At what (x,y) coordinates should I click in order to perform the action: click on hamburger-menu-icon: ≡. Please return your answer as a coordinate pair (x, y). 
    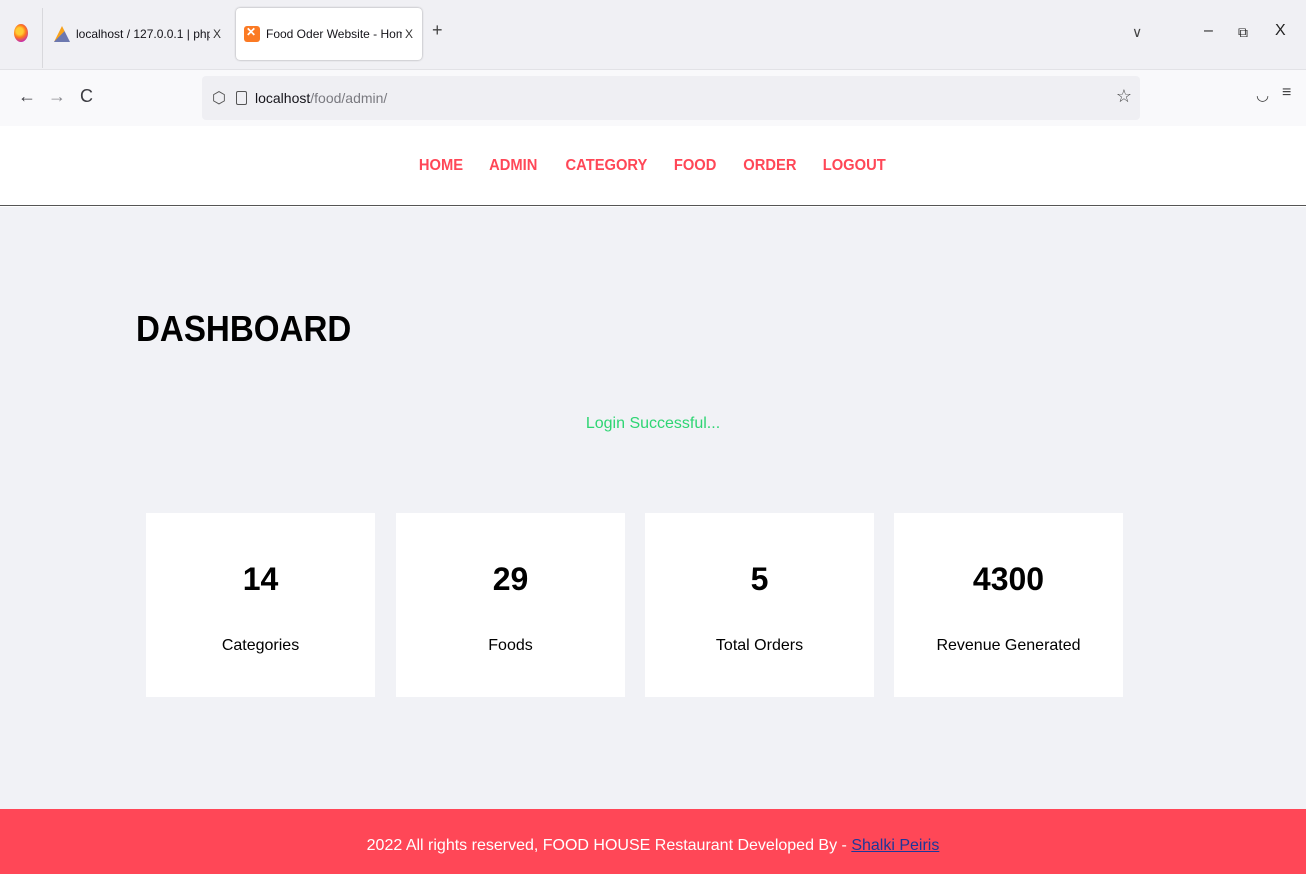
    Looking at the image, I should click on (1286, 93).